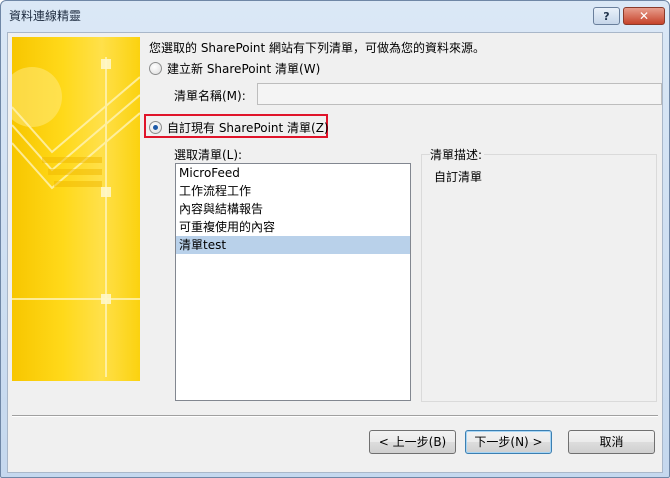 The width and height of the screenshot is (670, 478). I want to click on radio-customize-existing-label: 自訂現有 SharePoint 清單(Z), so click(248, 128).